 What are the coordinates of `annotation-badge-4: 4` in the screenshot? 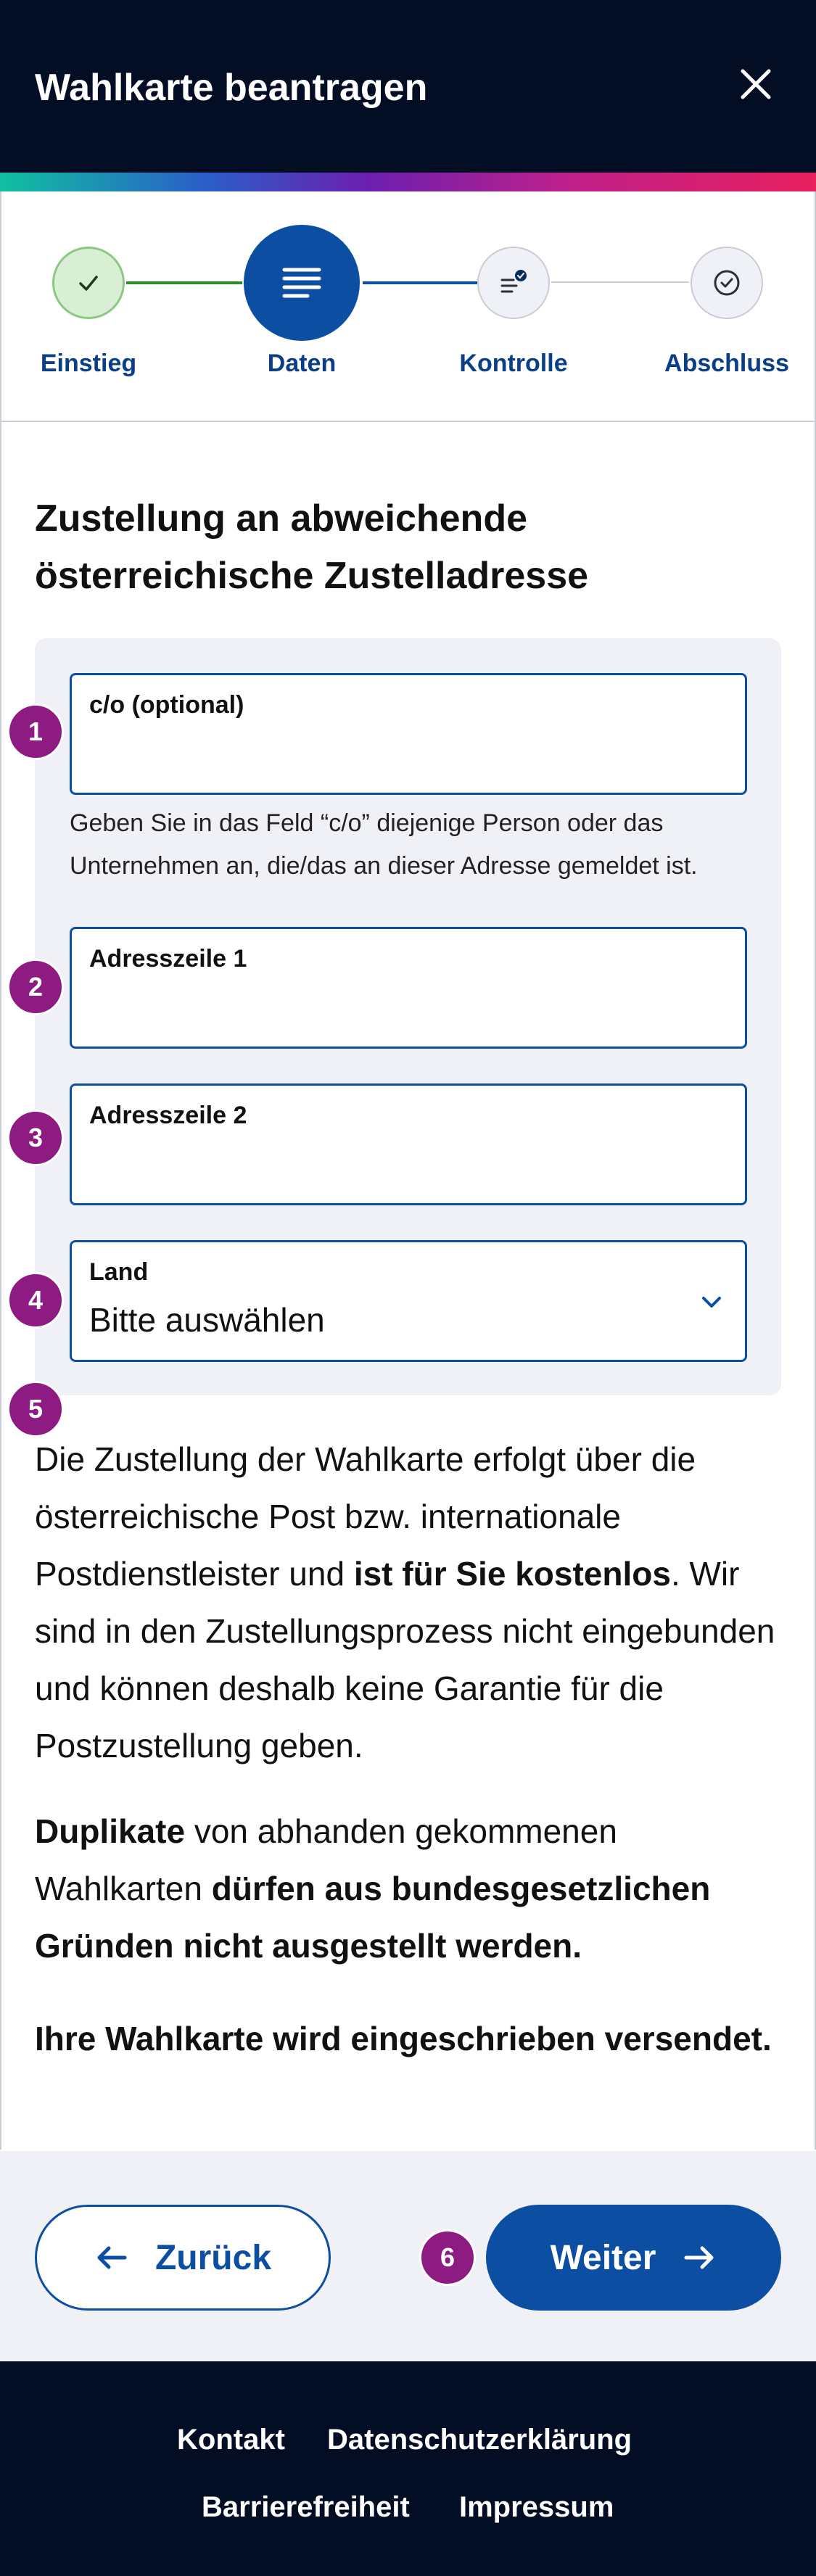 It's located at (36, 1300).